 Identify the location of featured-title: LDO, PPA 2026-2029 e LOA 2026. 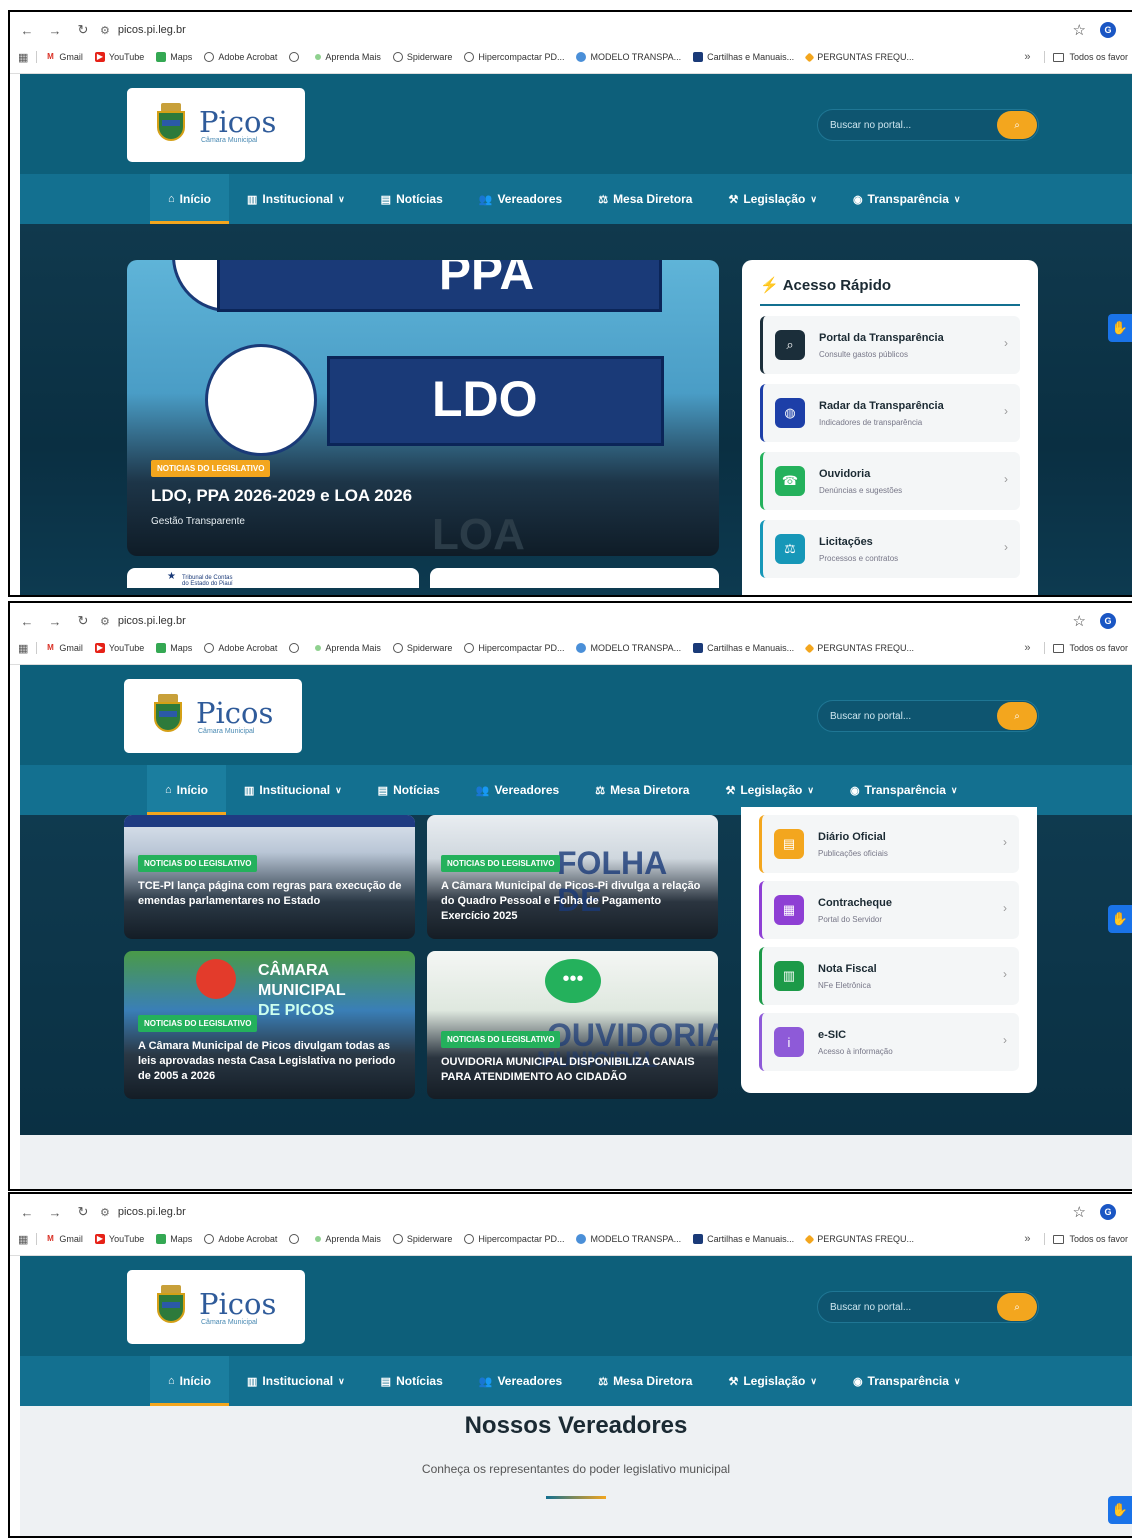
(281, 496).